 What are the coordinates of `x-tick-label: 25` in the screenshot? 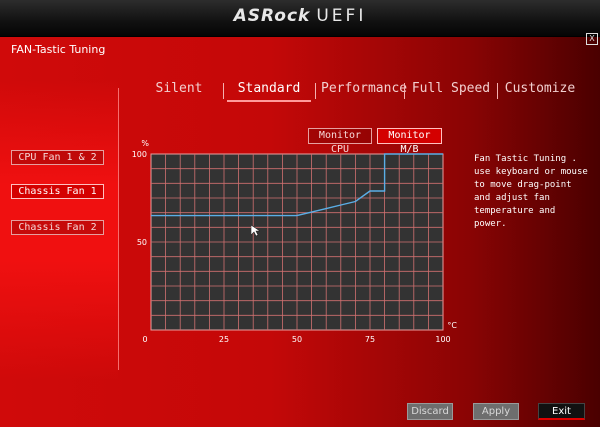 It's located at (224, 339).